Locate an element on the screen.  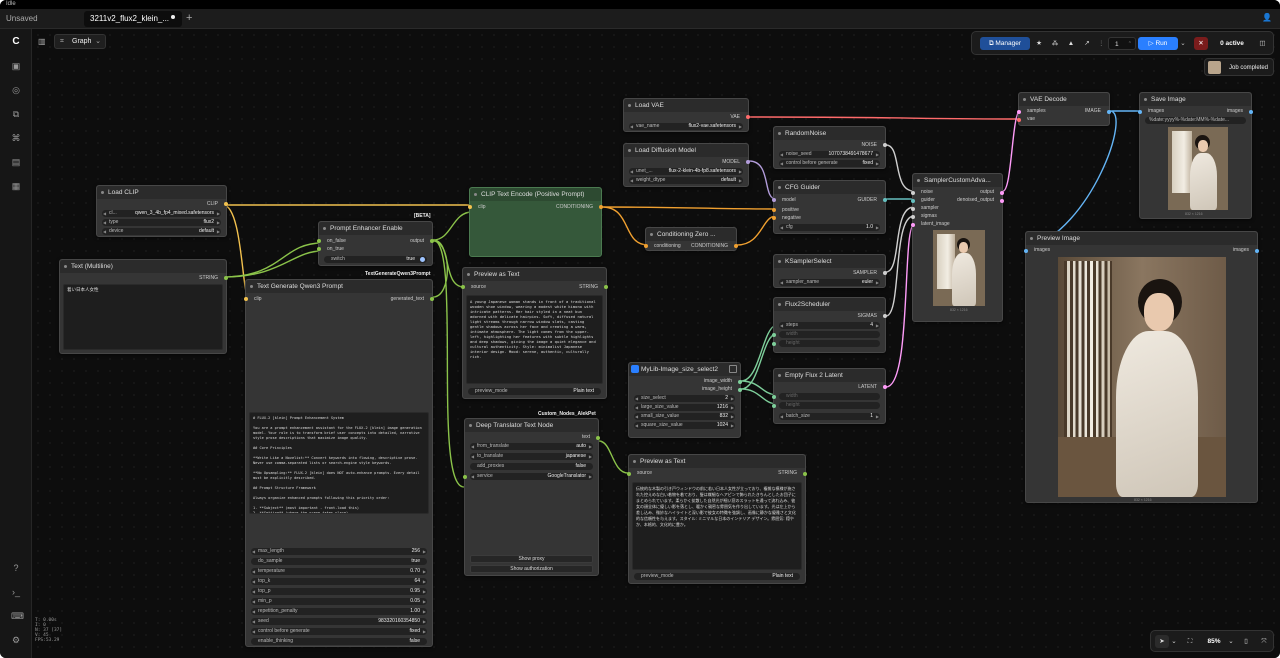
widget-top-p: top_p0.95 is located at coordinates (339, 591).